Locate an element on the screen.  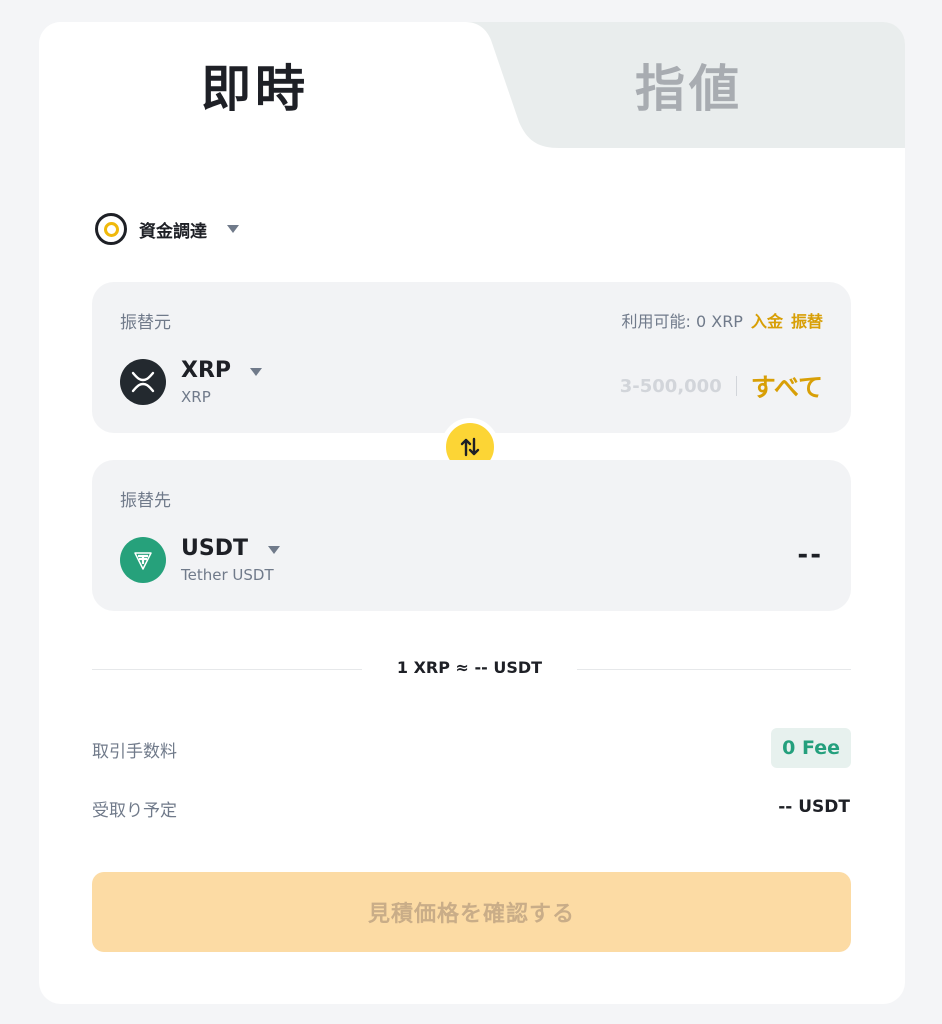
available-text: 利用可能: 0 XRP is located at coordinates (682, 321).